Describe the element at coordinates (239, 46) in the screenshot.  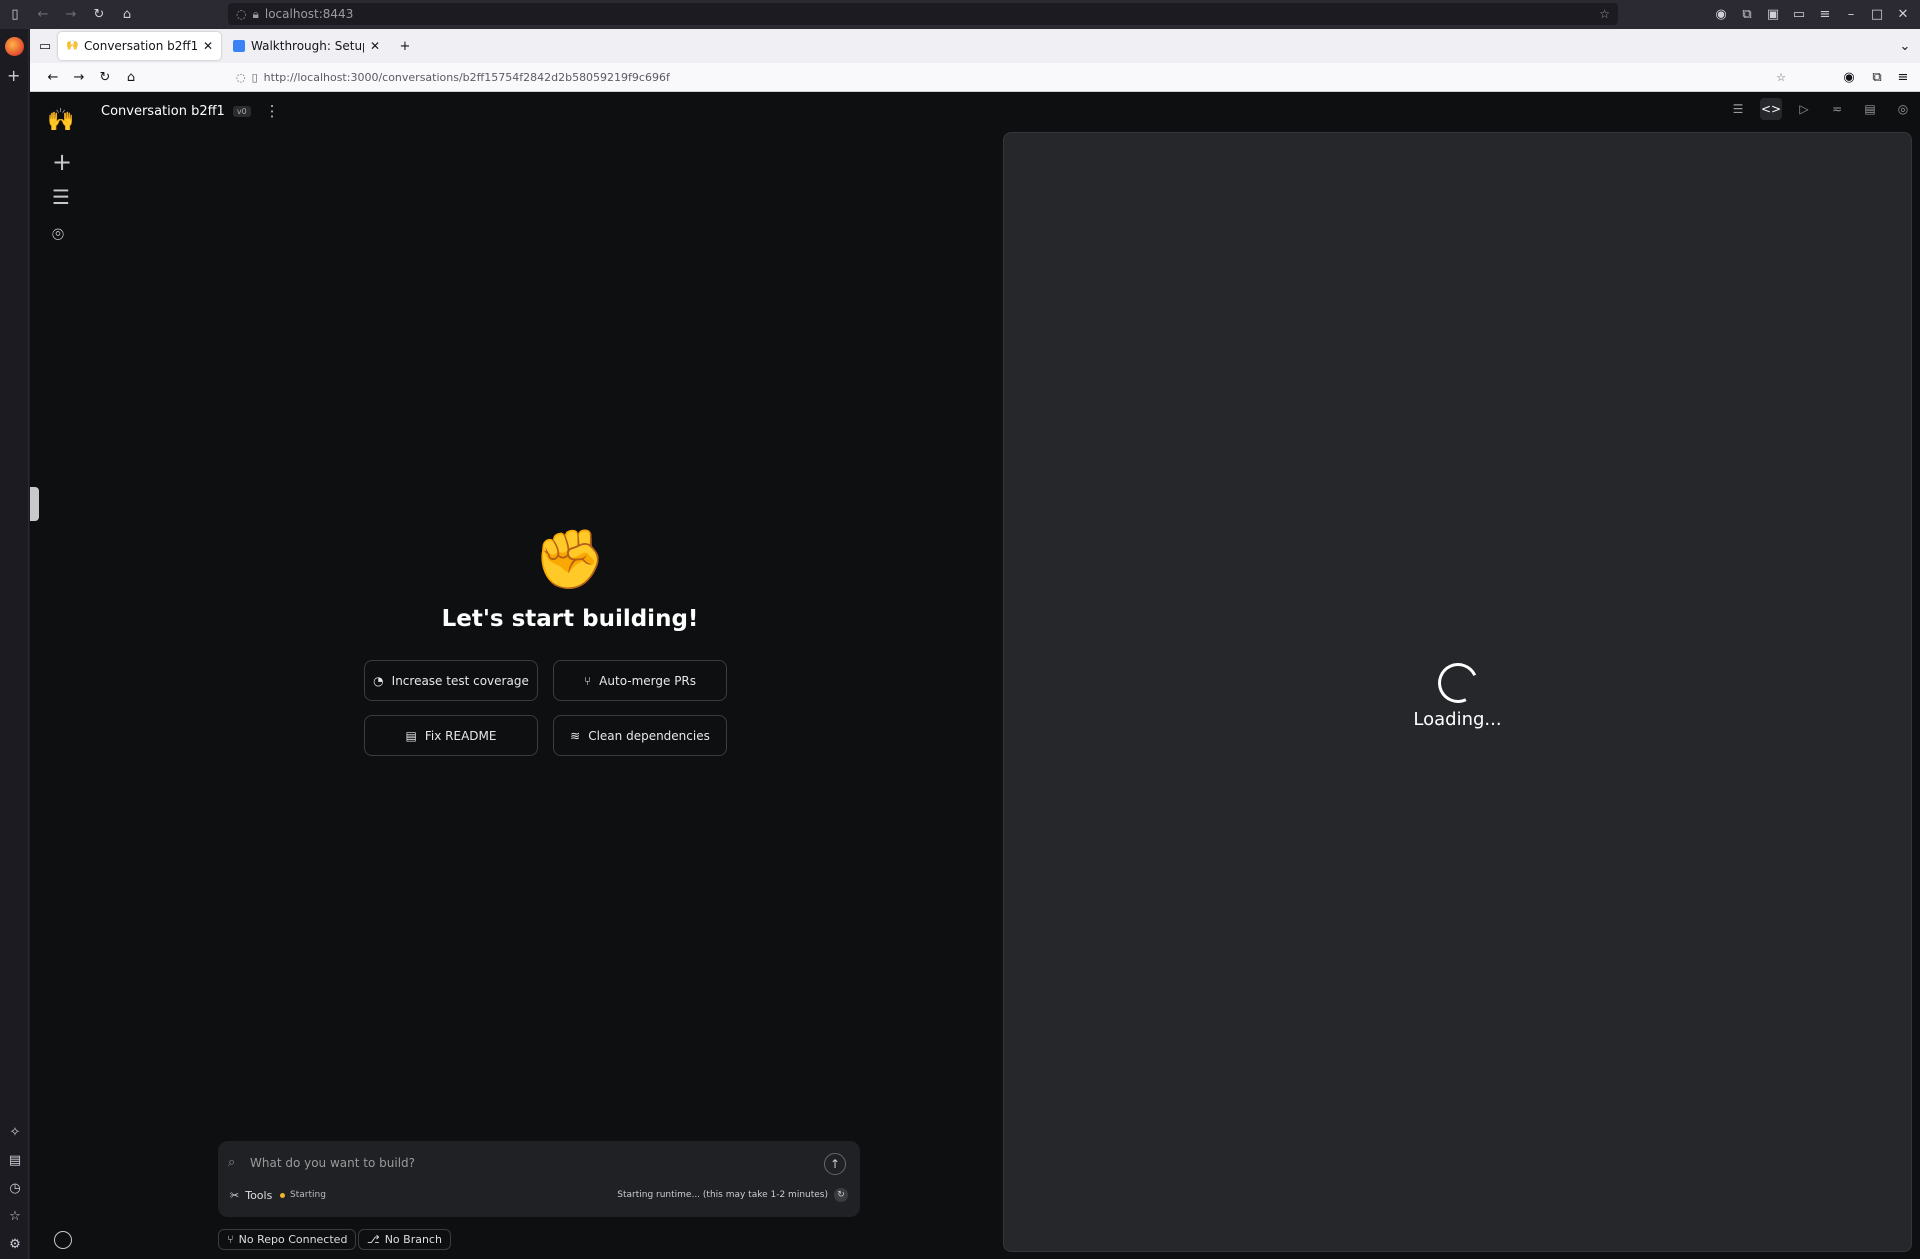
I see `vscode-favicon-icon` at that location.